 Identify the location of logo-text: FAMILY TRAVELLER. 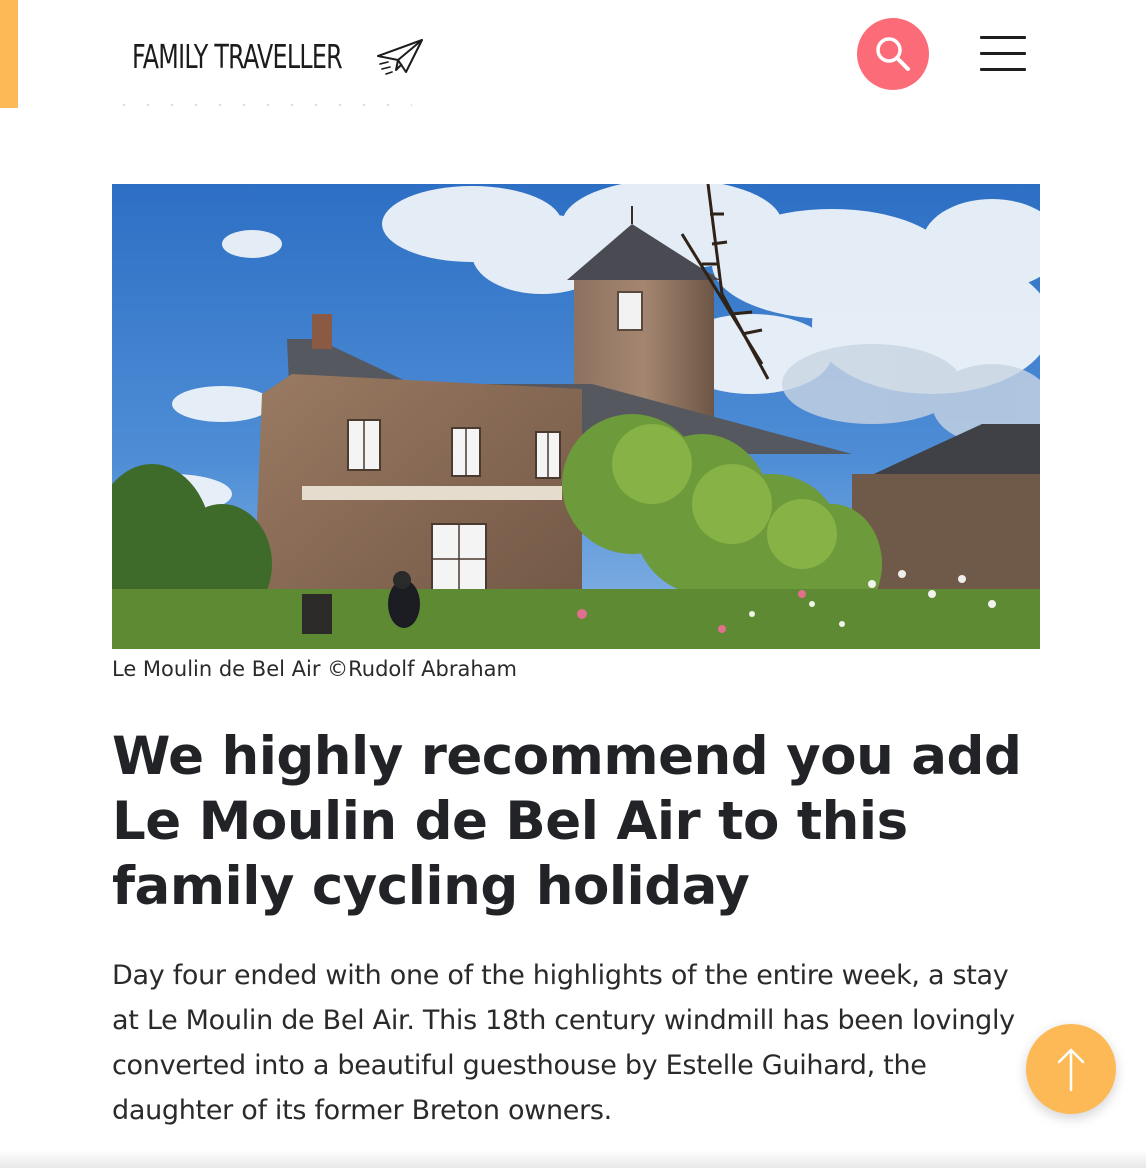
(237, 56).